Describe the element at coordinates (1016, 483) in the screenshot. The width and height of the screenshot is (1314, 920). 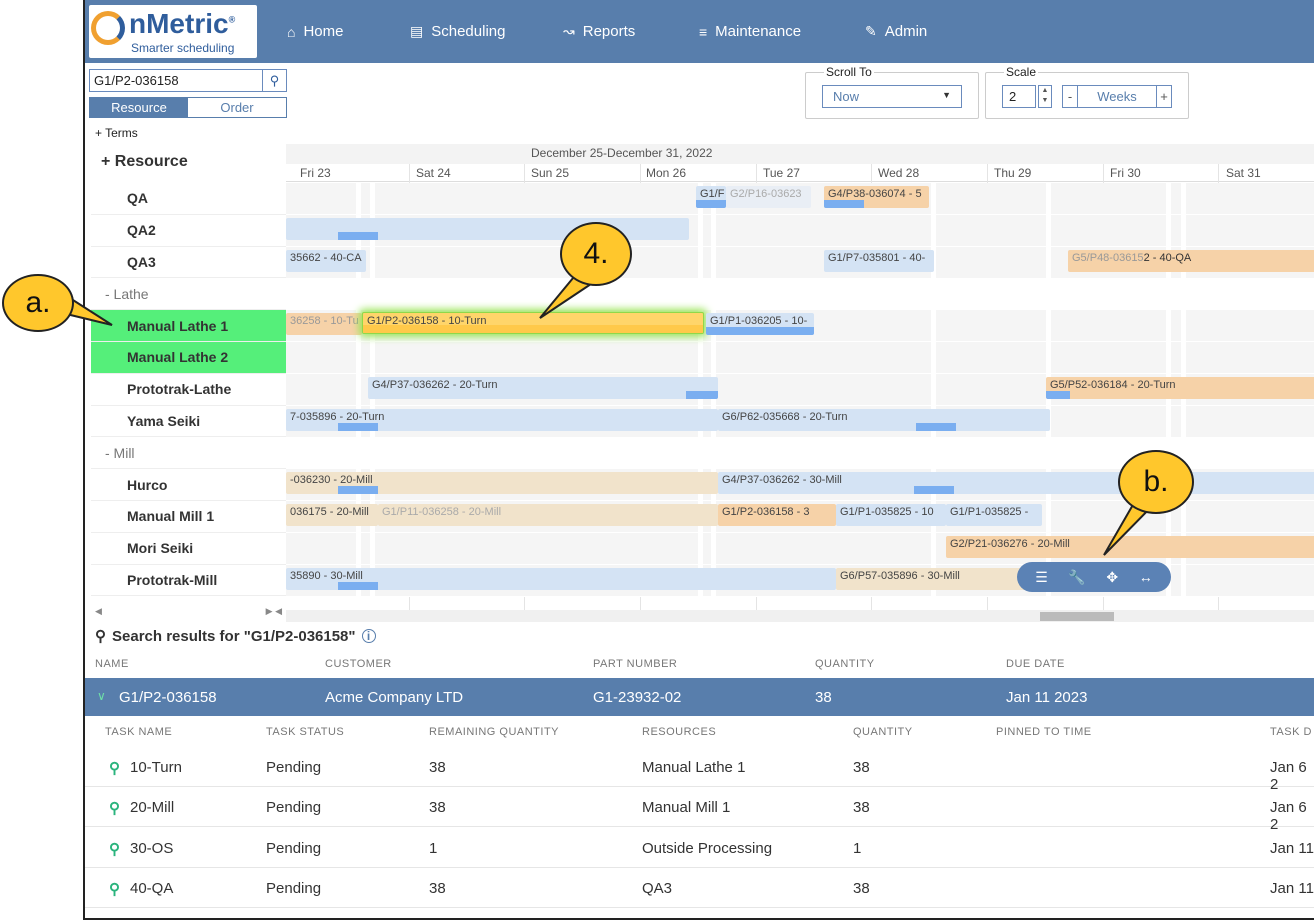
I see `task-bar: G4/P37-036262 - 30-Mill` at that location.